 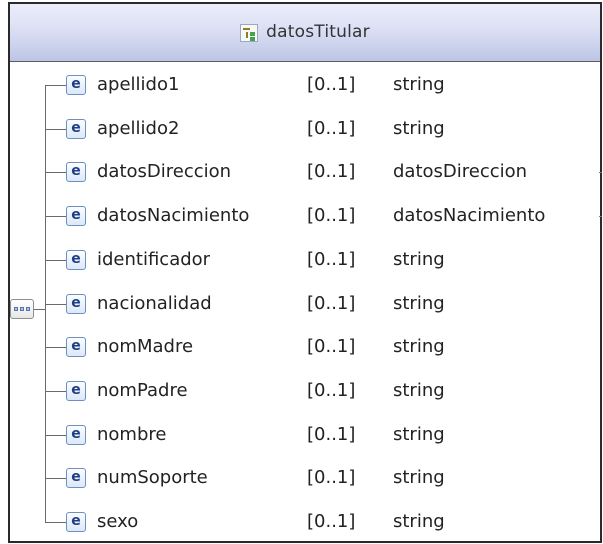 What do you see at coordinates (306, 216) in the screenshot?
I see `element-row: e datosNacimiento [0..1] datosNacimiento` at bounding box center [306, 216].